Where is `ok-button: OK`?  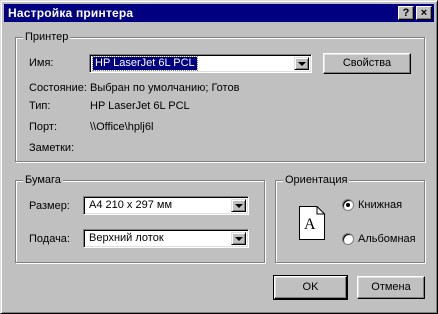 ok-button: OK is located at coordinates (310, 287).